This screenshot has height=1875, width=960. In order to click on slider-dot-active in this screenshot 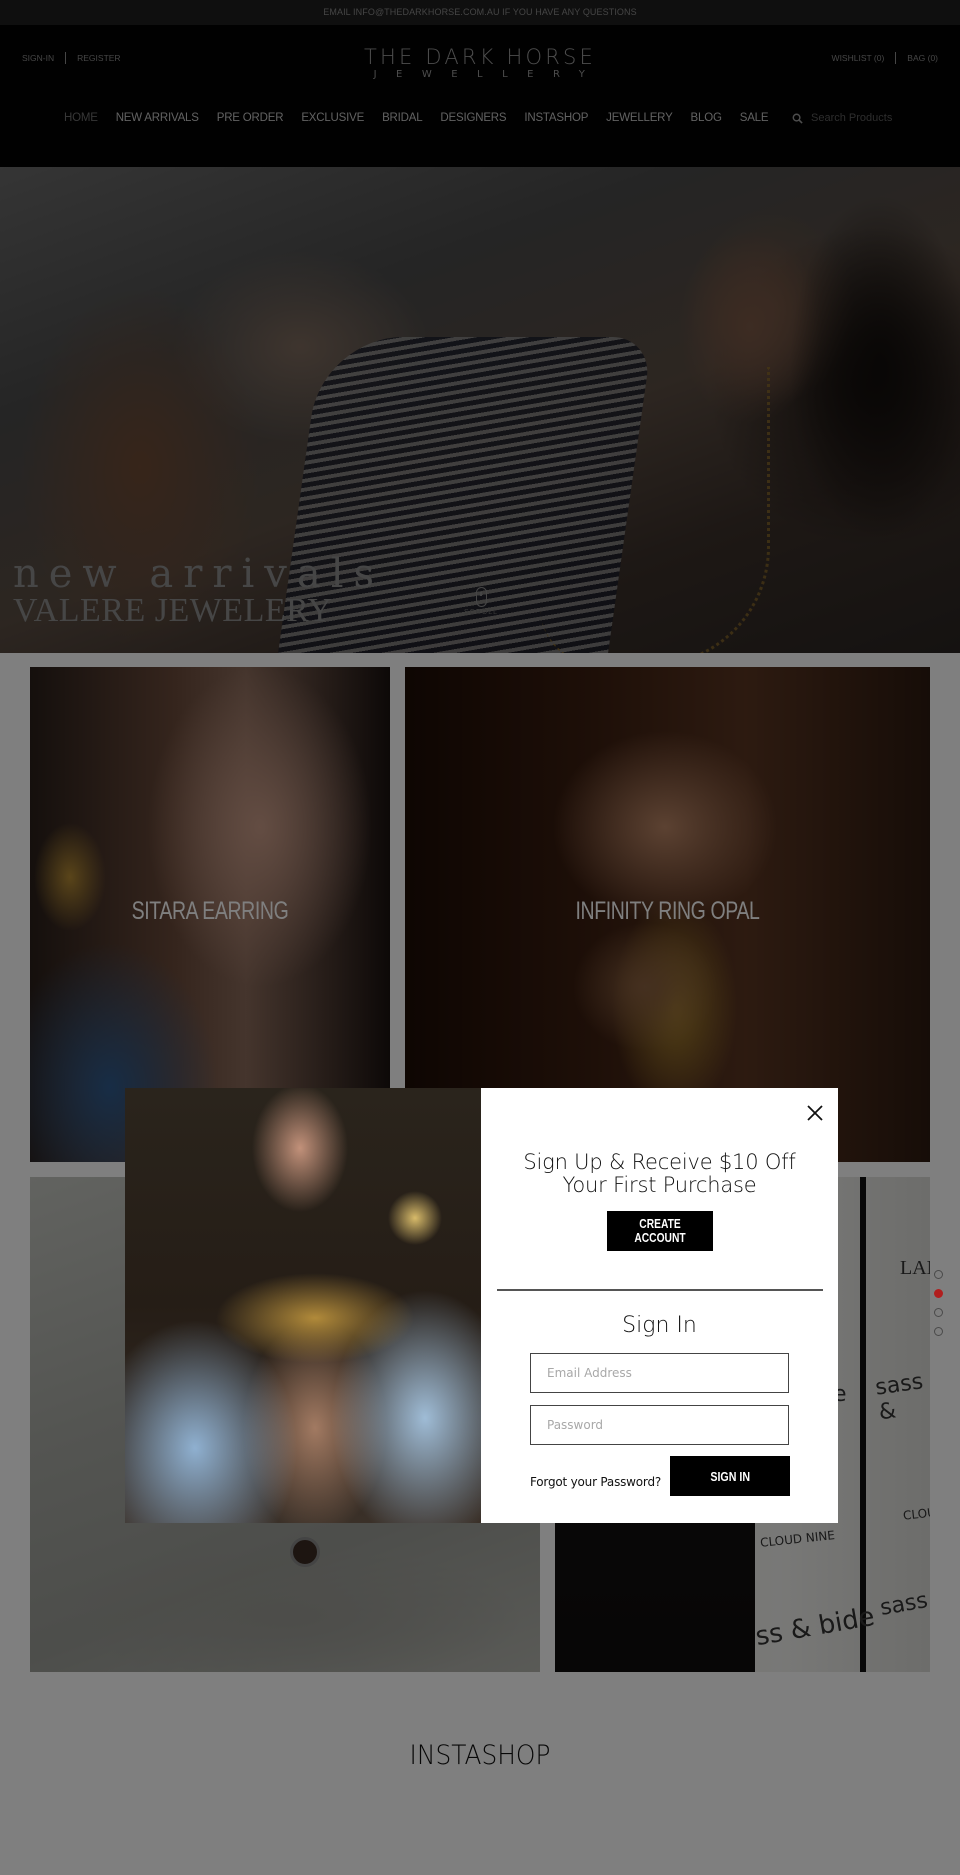, I will do `click(938, 1293)`.